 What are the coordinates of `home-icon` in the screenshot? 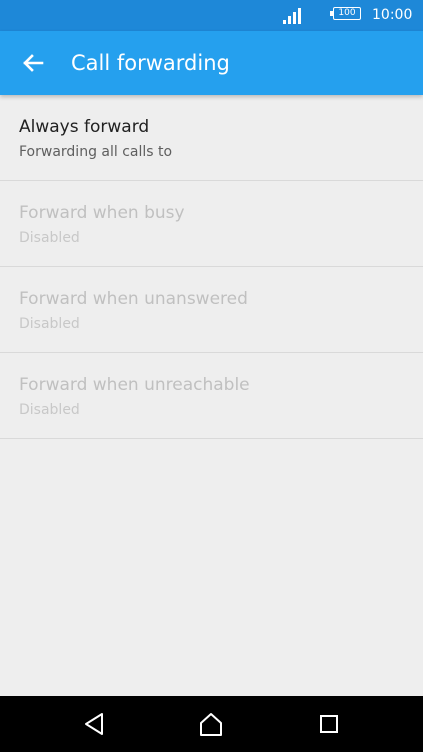 It's located at (211, 724).